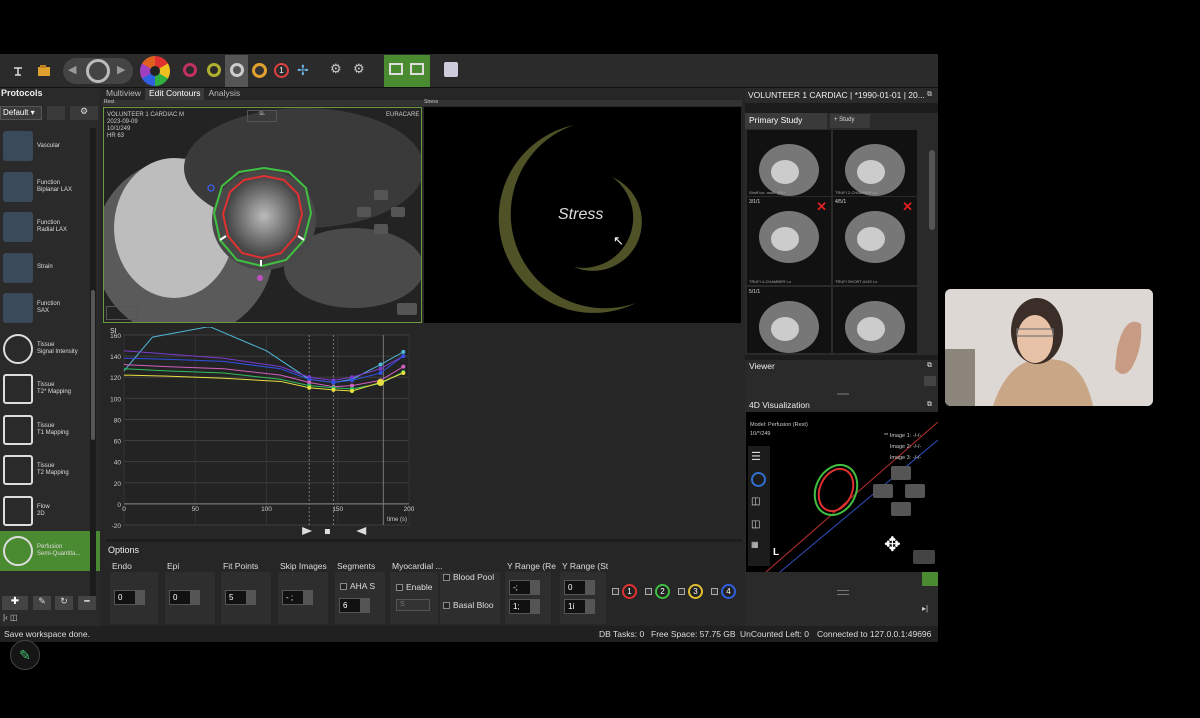 The height and width of the screenshot is (718, 1200). Describe the element at coordinates (382, 215) in the screenshot. I see `pan-control` at that location.